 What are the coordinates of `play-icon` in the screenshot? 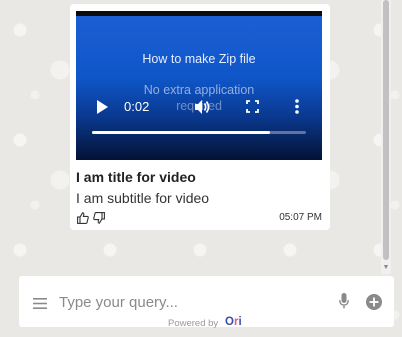 It's located at (102, 107).